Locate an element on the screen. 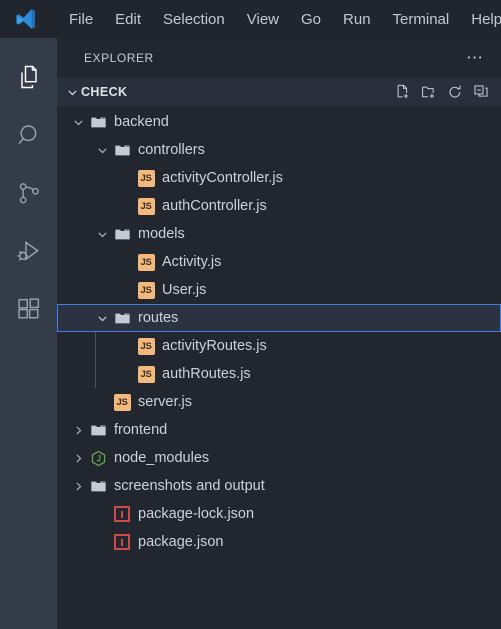 The image size is (501, 629). tree-row-label: screenshots and output is located at coordinates (189, 485).